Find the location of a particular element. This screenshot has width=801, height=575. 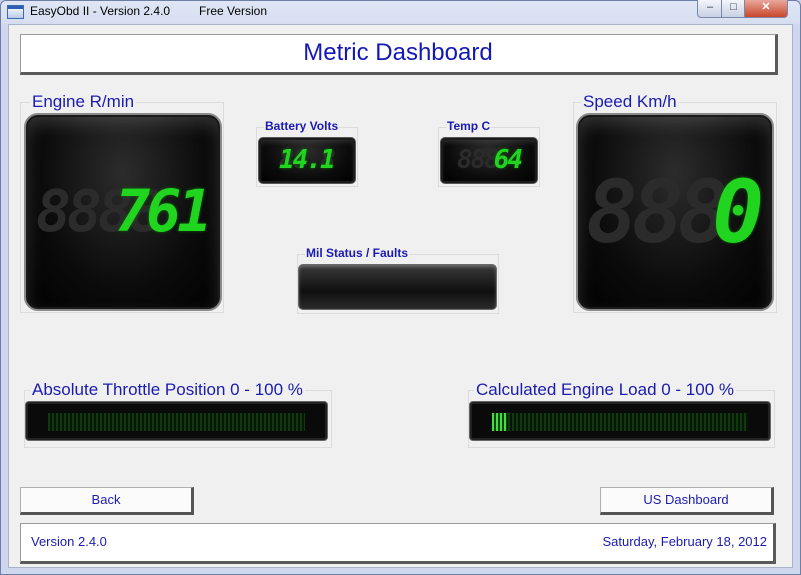

speed-ghost-digits: 888 is located at coordinates (657, 213).